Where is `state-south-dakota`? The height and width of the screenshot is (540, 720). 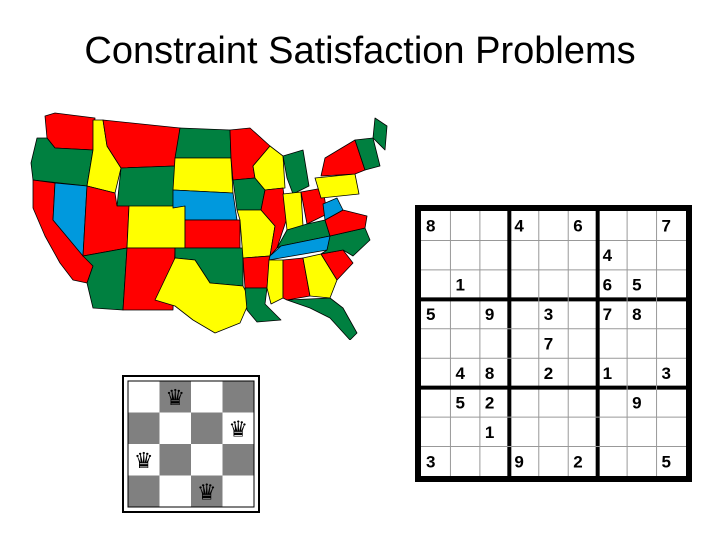 state-south-dakota is located at coordinates (203, 175).